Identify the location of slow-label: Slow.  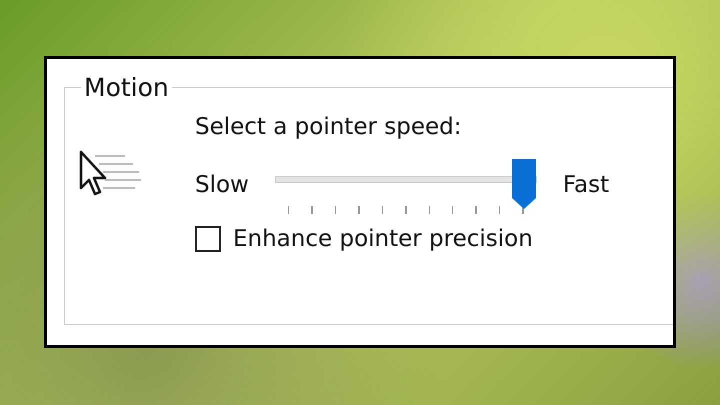
(222, 185).